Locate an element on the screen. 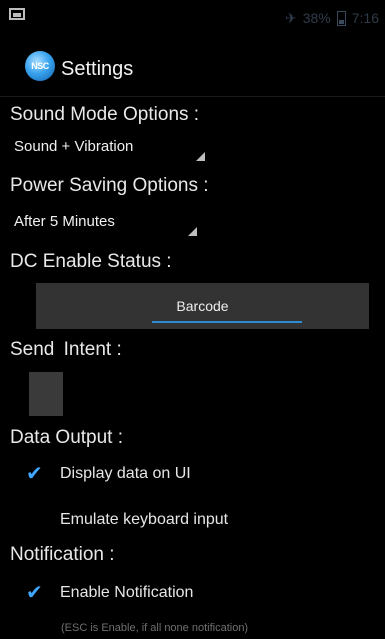 The image size is (385, 639). button-focus-underline is located at coordinates (227, 322).